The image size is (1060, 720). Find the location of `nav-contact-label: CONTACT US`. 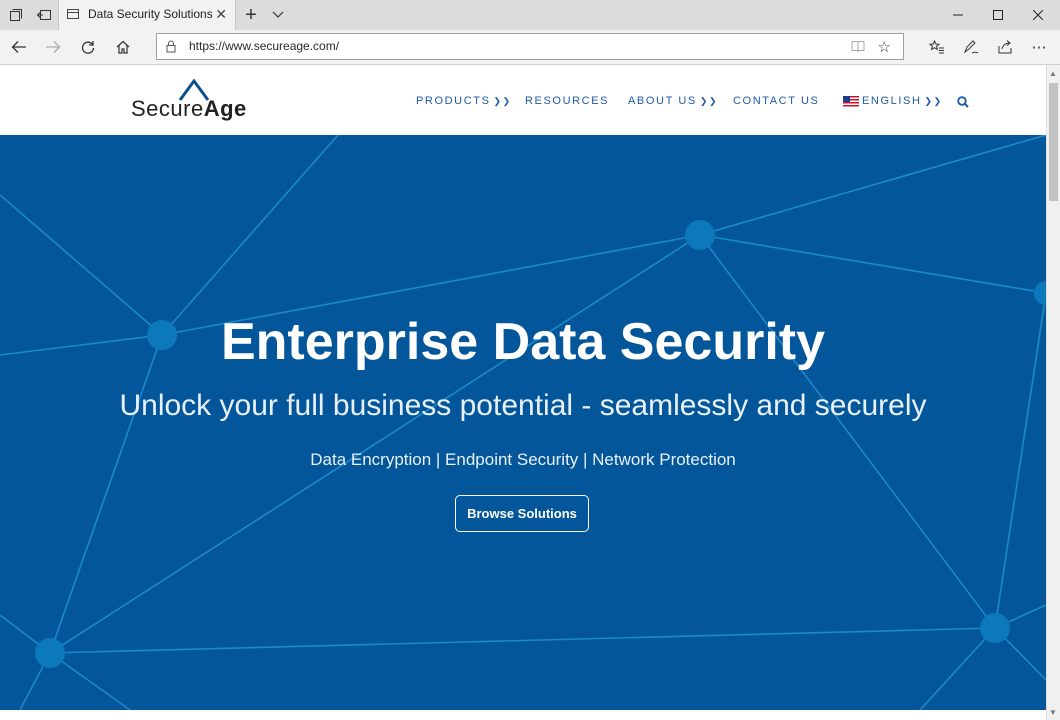

nav-contact-label: CONTACT US is located at coordinates (776, 101).